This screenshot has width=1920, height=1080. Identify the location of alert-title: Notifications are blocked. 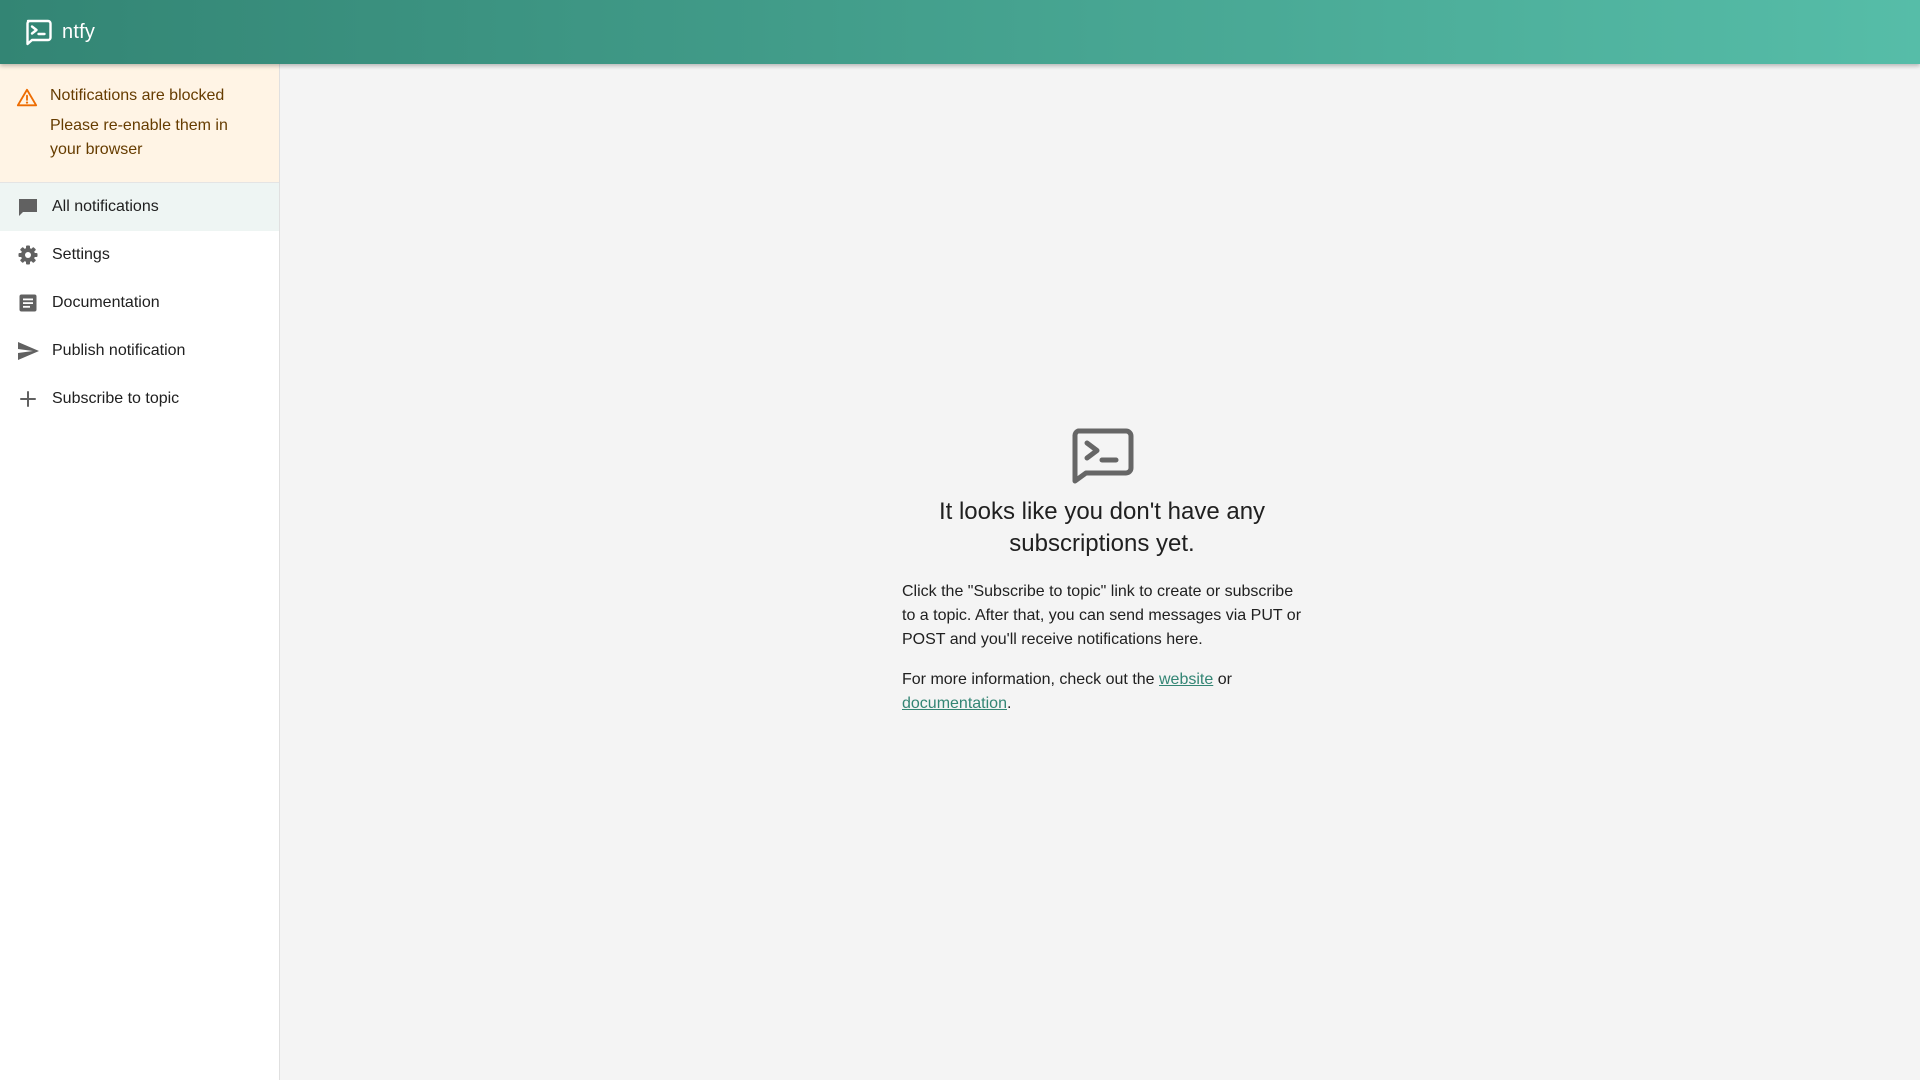
(137, 95).